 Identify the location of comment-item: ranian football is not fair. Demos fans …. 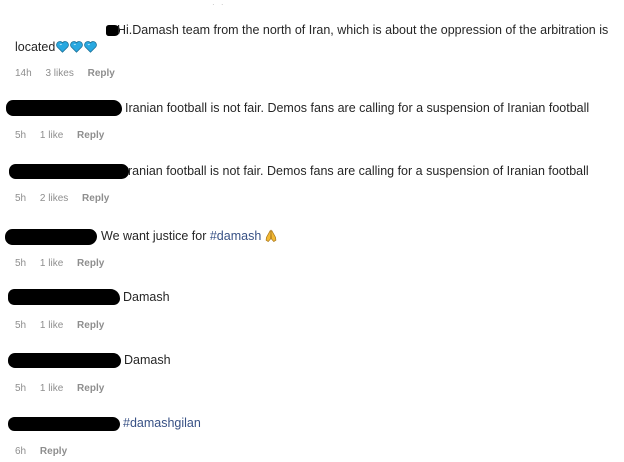
(312, 183).